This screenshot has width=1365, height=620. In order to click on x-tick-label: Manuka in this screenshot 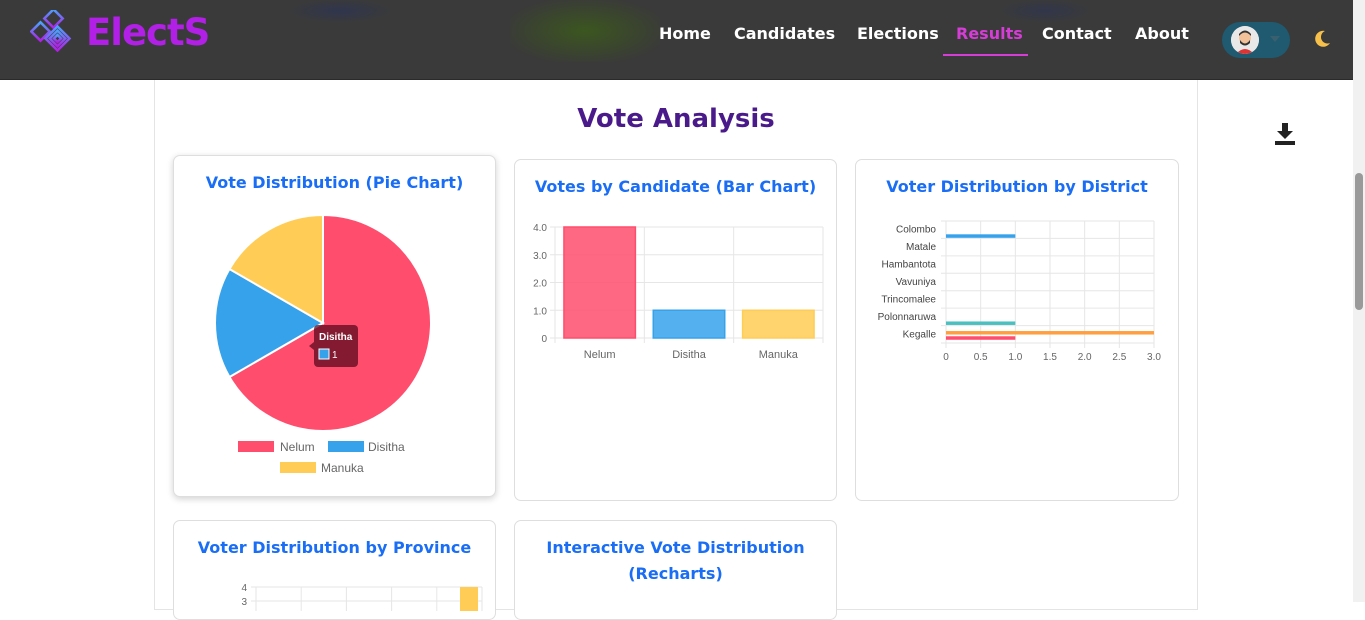, I will do `click(779, 355)`.